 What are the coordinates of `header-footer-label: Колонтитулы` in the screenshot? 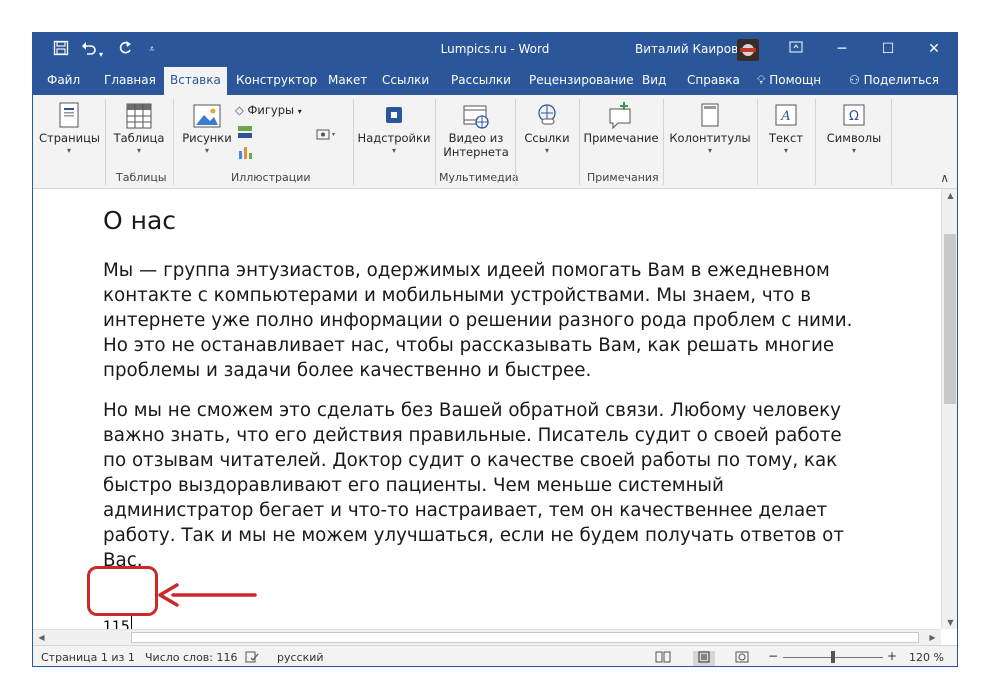 It's located at (710, 138).